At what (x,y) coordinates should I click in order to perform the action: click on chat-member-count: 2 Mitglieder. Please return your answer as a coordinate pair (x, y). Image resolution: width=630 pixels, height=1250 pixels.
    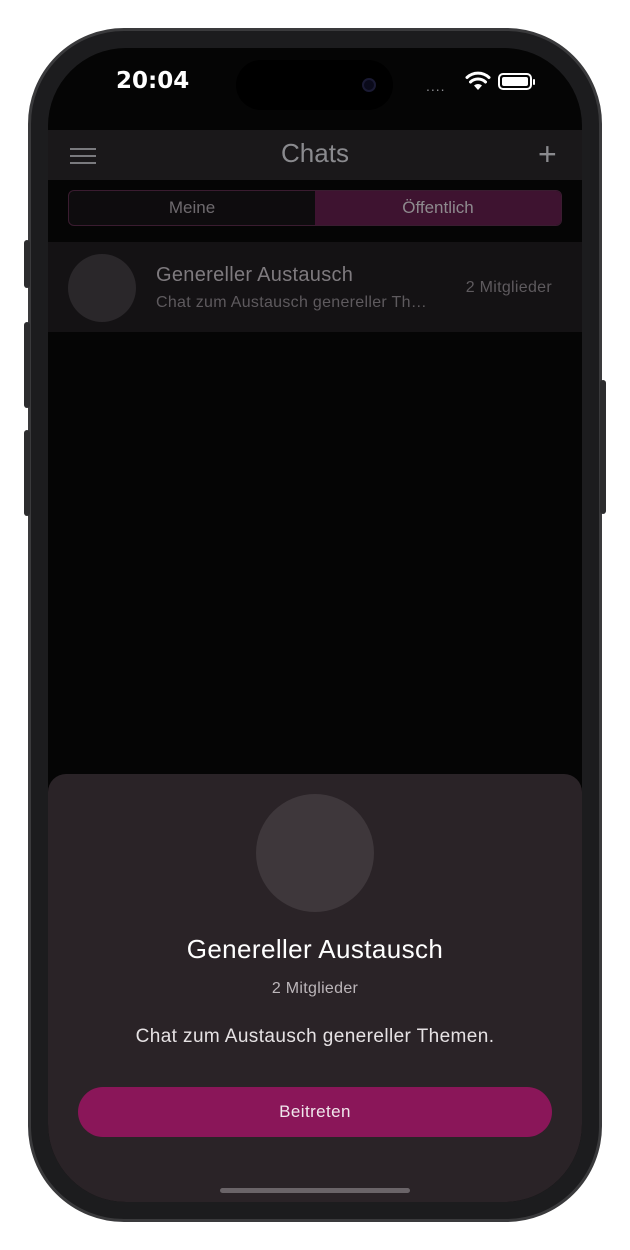
    Looking at the image, I should click on (508, 287).